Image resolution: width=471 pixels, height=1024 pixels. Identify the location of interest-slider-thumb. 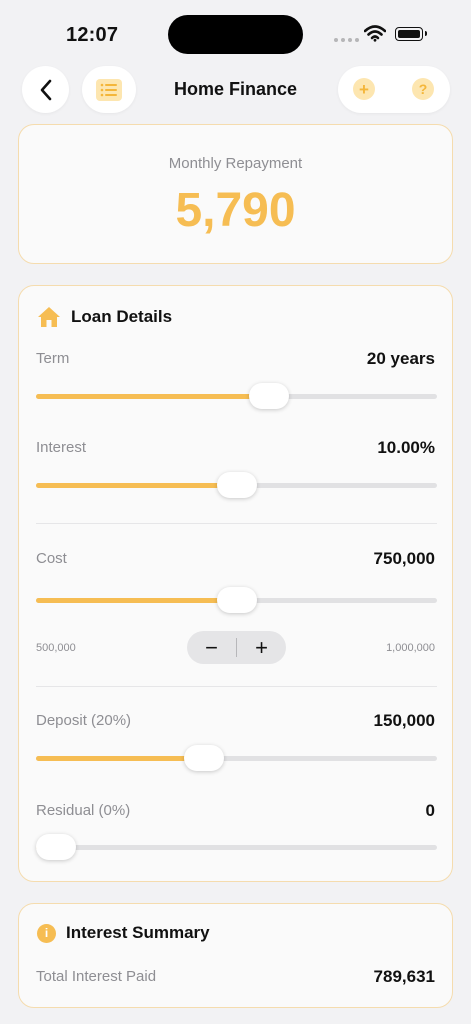
(236, 485).